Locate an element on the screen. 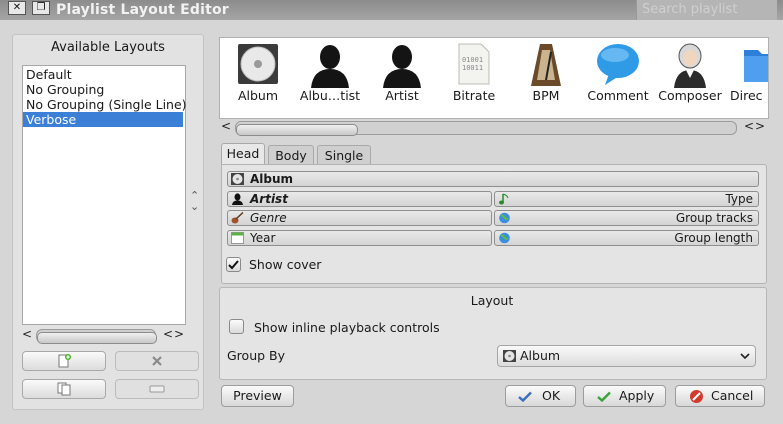 The height and width of the screenshot is (424, 783). token-label: Composer is located at coordinates (690, 95).